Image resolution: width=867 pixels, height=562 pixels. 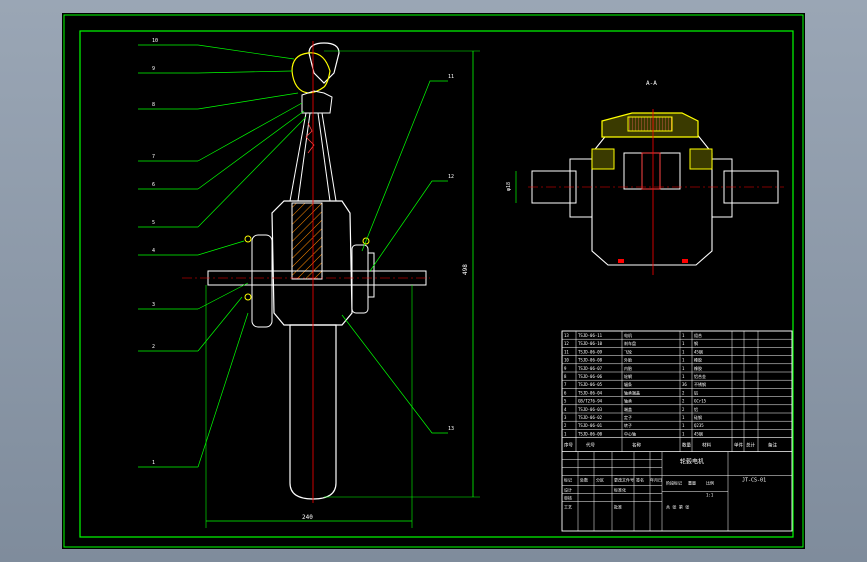 What do you see at coordinates (155, 41) in the screenshot?
I see `callout-label: 10` at bounding box center [155, 41].